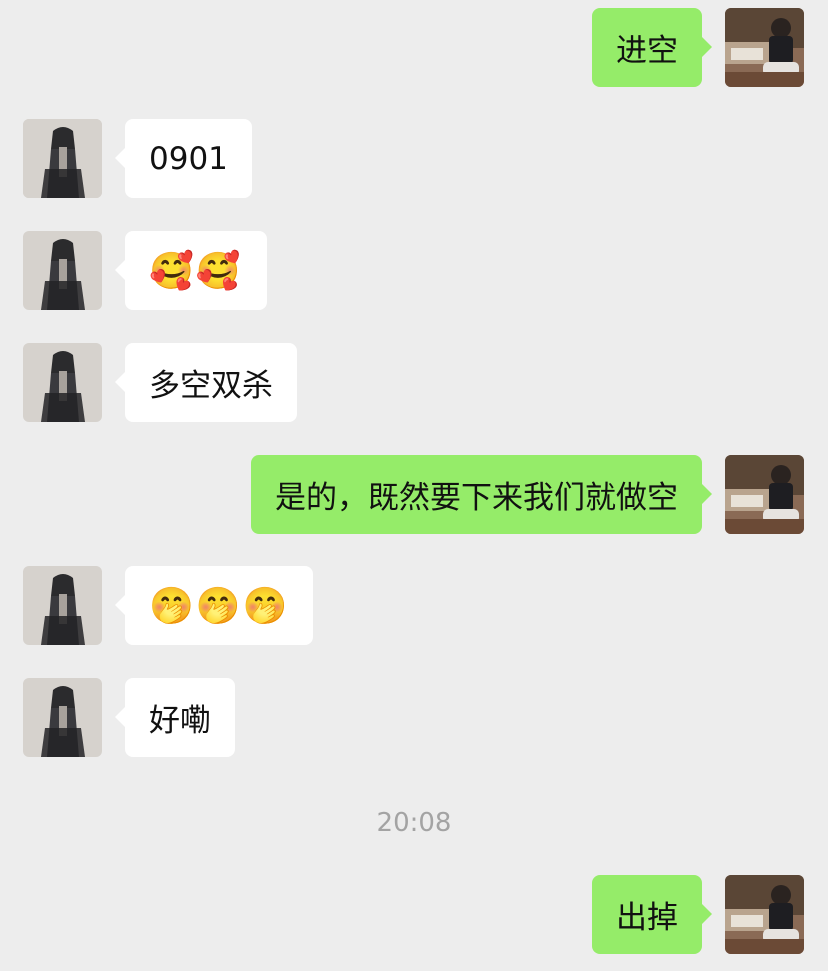 This screenshot has height=971, width=828. I want to click on message-bubble-incoming: 🤭🤭🤭, so click(214, 605).